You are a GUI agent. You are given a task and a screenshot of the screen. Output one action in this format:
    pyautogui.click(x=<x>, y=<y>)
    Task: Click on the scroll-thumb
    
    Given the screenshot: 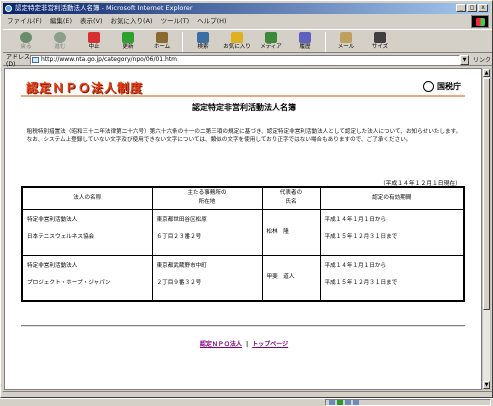 What is the action you would take?
    pyautogui.click(x=486, y=194)
    